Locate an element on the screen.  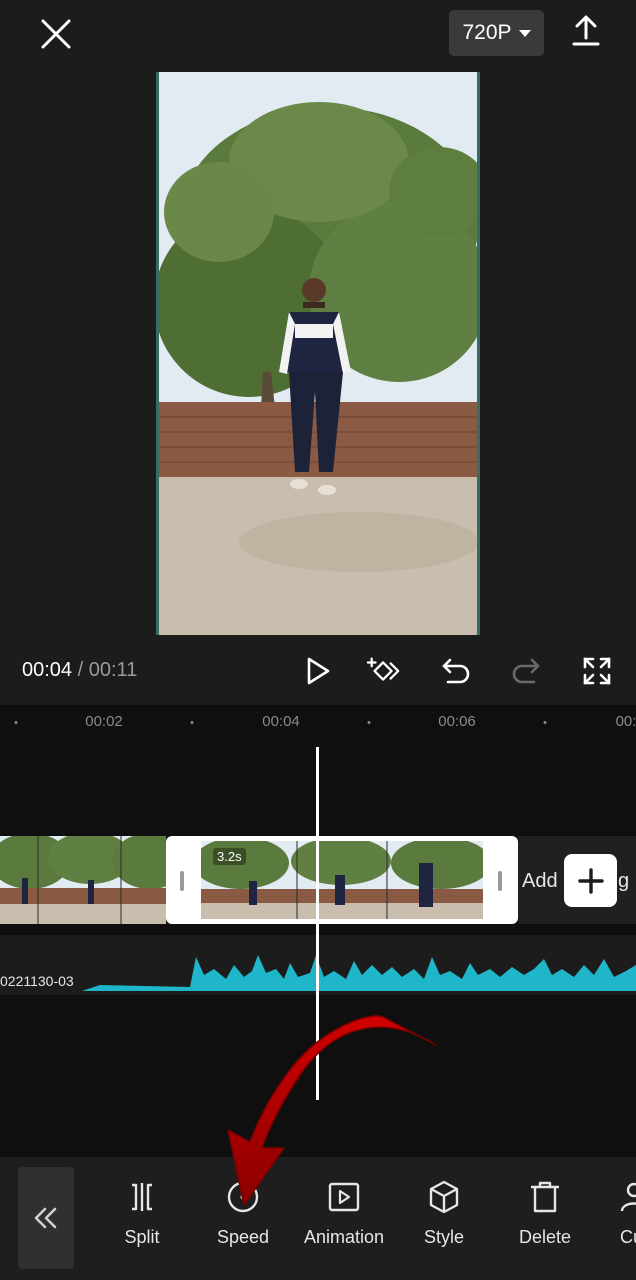
playback-controls: 00:04 / 00:11 is located at coordinates (318, 671).